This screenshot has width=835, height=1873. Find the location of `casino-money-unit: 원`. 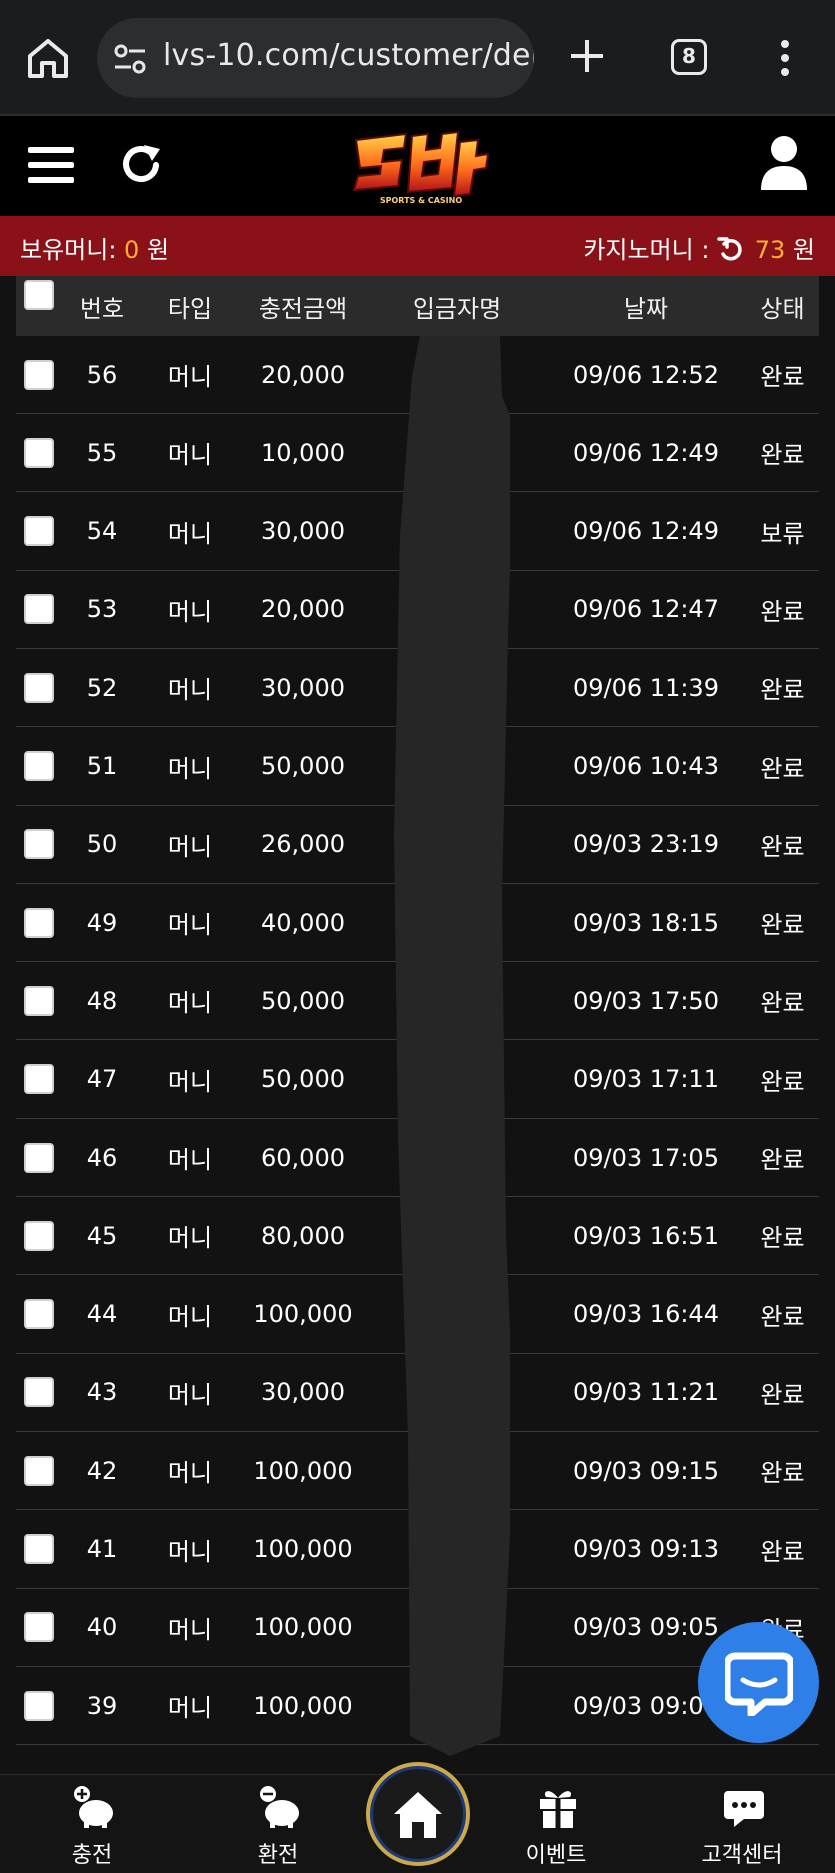

casino-money-unit: 원 is located at coordinates (803, 250).